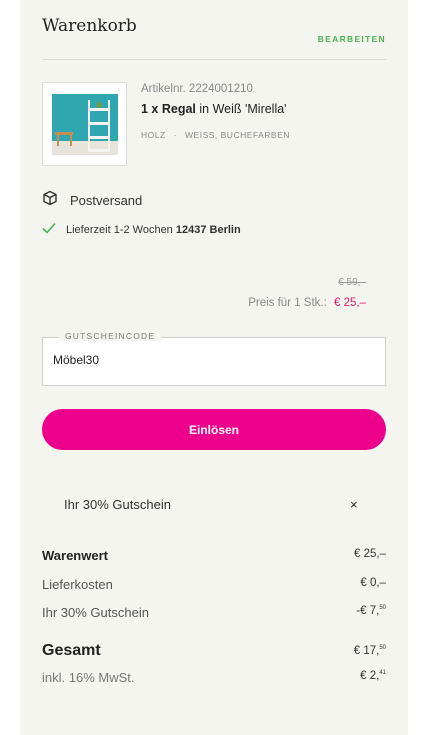 The width and height of the screenshot is (425, 735). Describe the element at coordinates (214, 429) in the screenshot. I see `redeem-button: Einlösen` at that location.